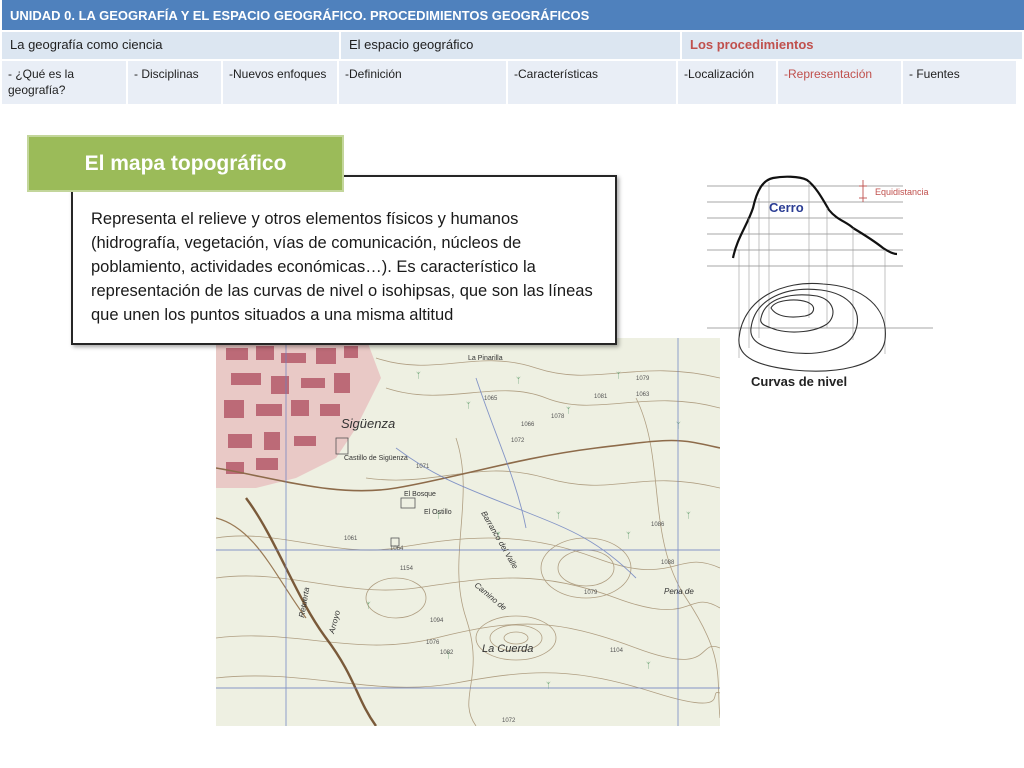 This screenshot has height=768, width=1024. What do you see at coordinates (351, 539) in the screenshot?
I see `map-elevation: 1061` at bounding box center [351, 539].